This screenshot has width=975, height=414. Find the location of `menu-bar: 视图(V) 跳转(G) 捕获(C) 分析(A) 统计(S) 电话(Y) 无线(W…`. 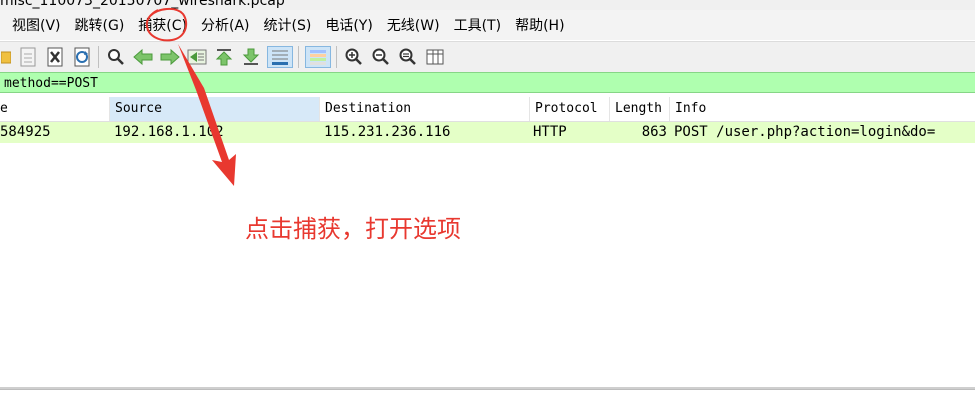

menu-bar: 视图(V) 跳转(G) 捕获(C) 分析(A) 统计(S) 电话(Y) 无线(W… is located at coordinates (487, 25).